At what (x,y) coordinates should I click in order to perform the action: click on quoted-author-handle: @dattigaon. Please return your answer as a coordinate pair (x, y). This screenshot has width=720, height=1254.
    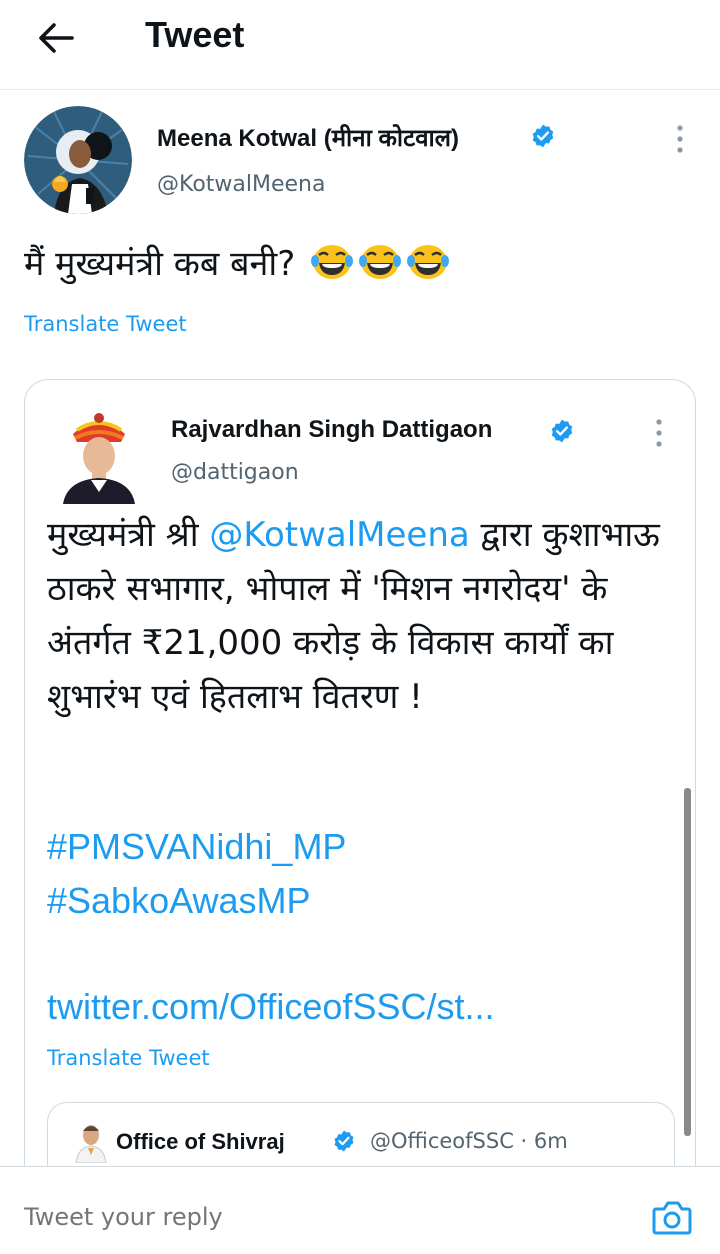
    Looking at the image, I should click on (235, 472).